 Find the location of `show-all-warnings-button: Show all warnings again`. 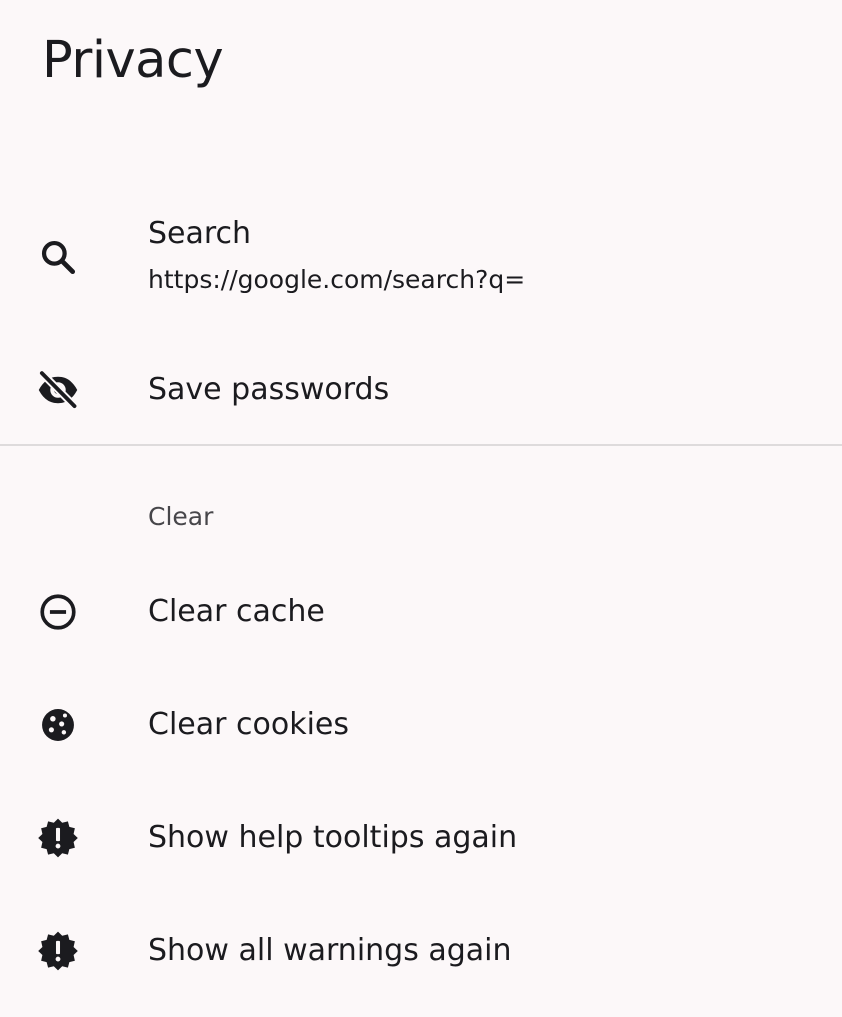

show-all-warnings-button: Show all warnings again is located at coordinates (421, 951).